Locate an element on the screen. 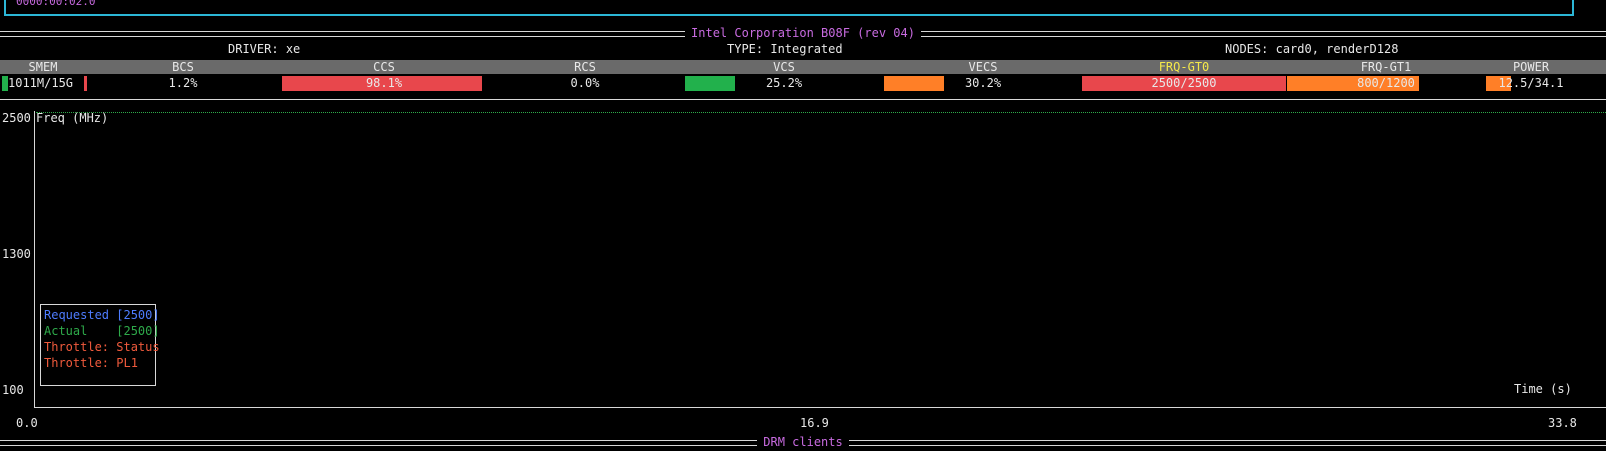 Image resolution: width=1606 pixels, height=451 pixels. vcs-value: 25.2% is located at coordinates (784, 83).